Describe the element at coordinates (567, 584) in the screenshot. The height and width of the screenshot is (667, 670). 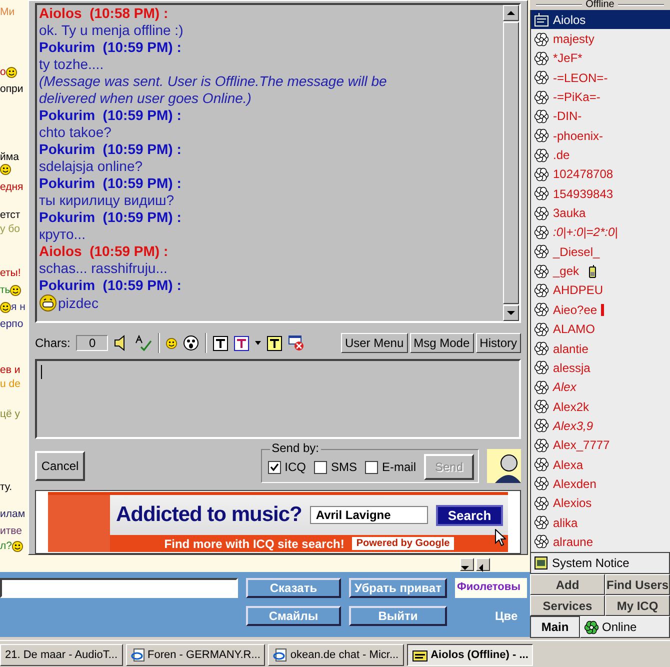
I see `icq-button: Add` at that location.